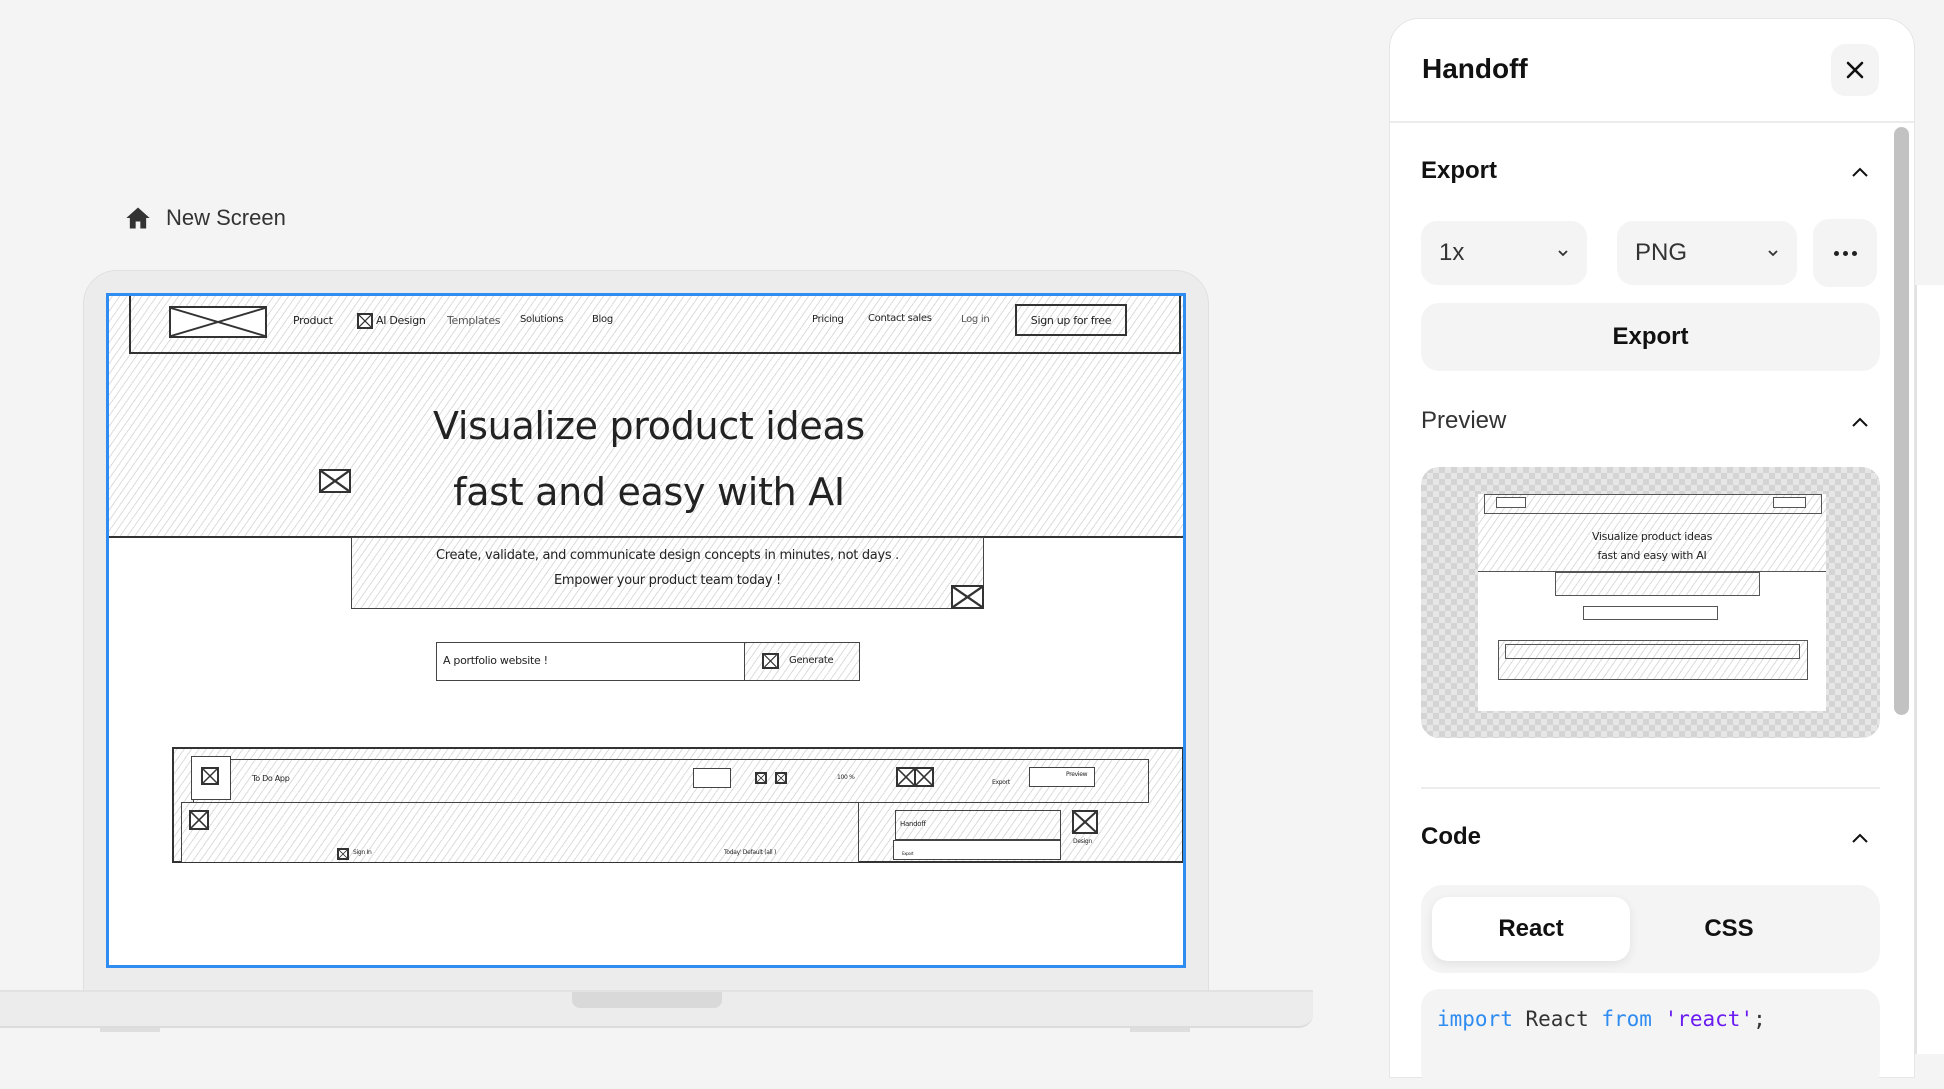 Image resolution: width=1944 pixels, height=1089 pixels. I want to click on app-mock-field, so click(712, 778).